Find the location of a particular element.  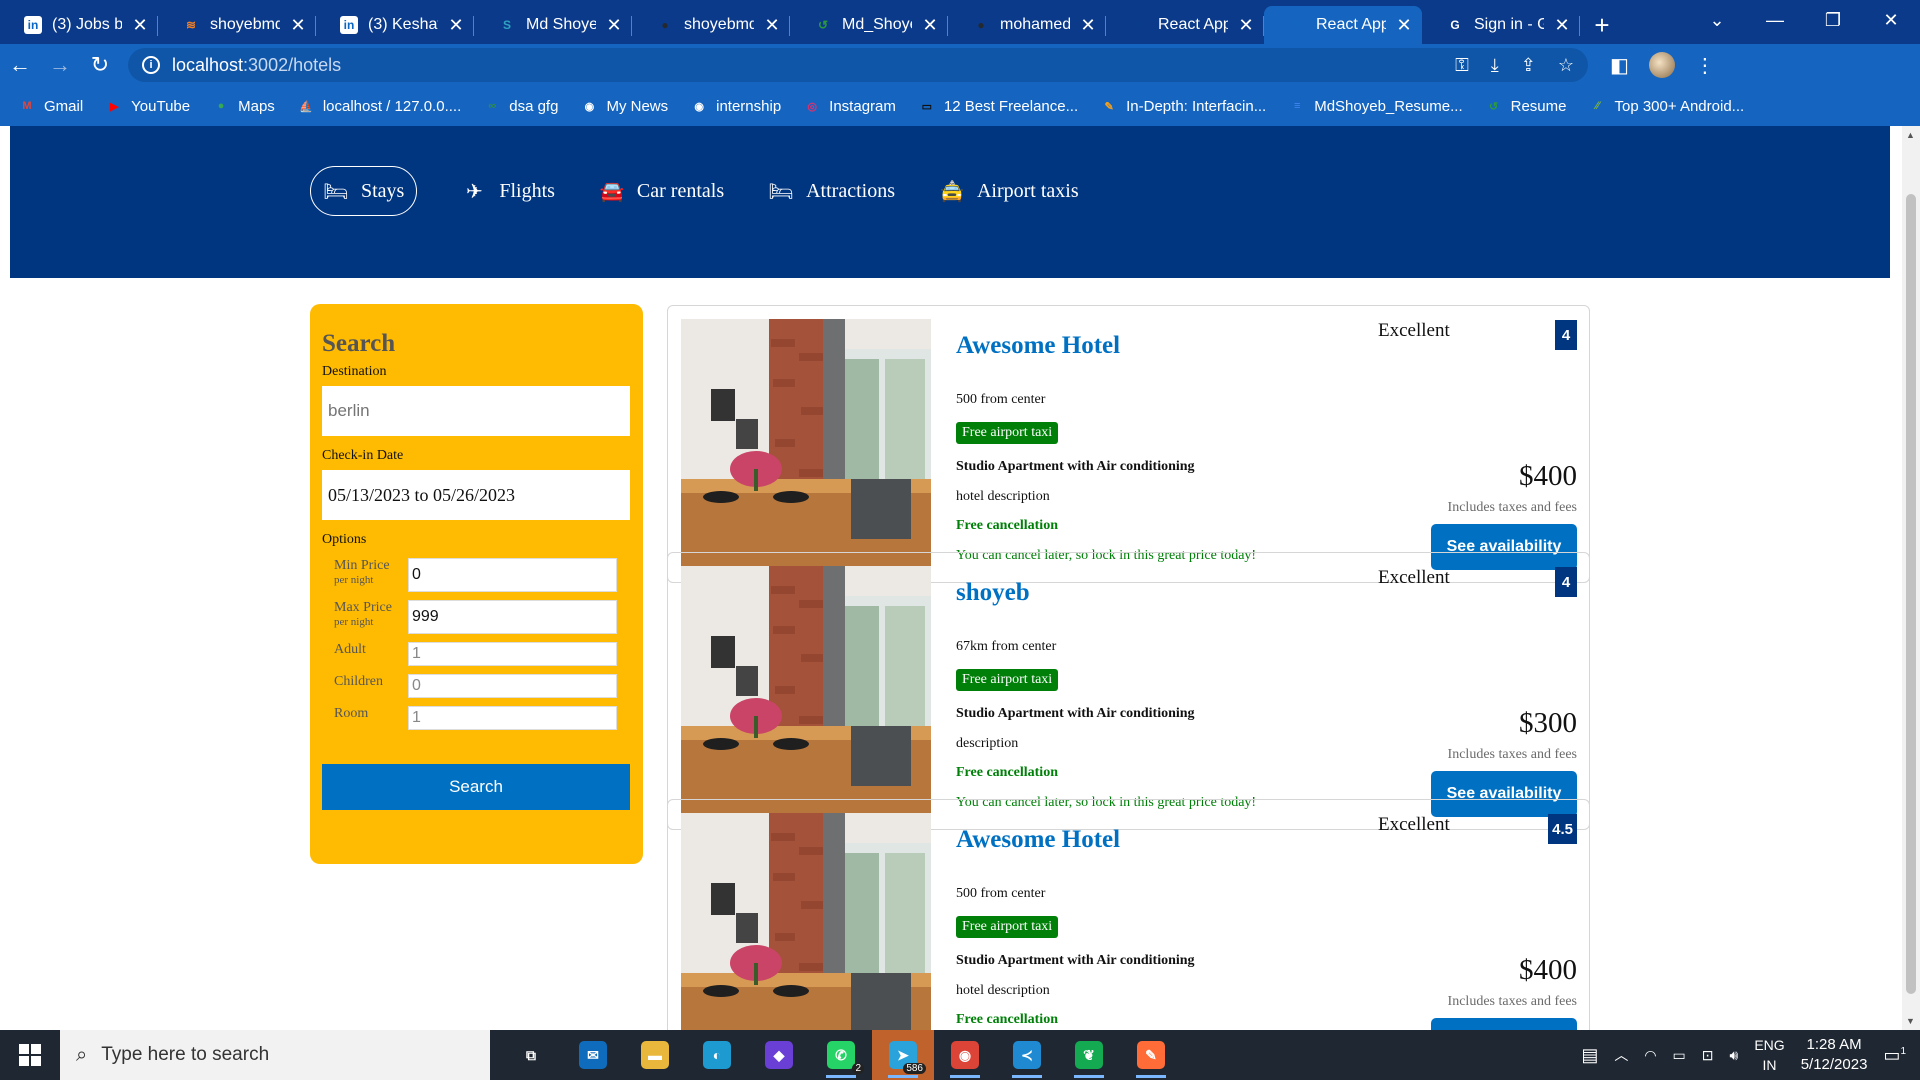

bookmark-item: ◎ Instagram is located at coordinates (849, 106).